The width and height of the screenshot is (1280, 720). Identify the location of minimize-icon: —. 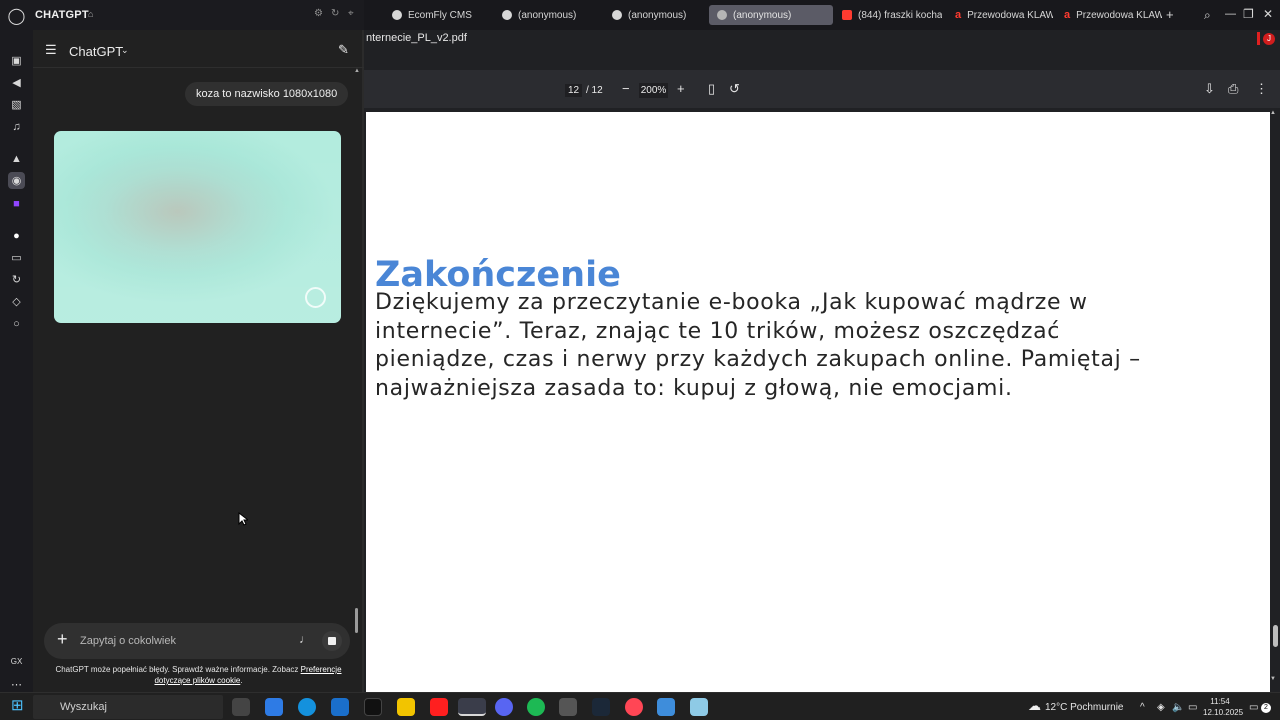
(1230, 14).